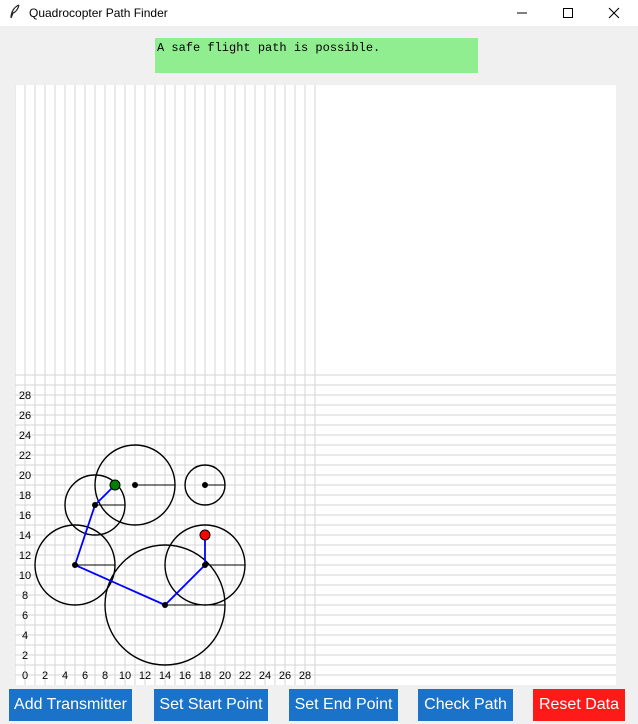 The image size is (638, 724). Describe the element at coordinates (319, 13) in the screenshot. I see `title-bar: Quadrocopter Path Finder` at that location.